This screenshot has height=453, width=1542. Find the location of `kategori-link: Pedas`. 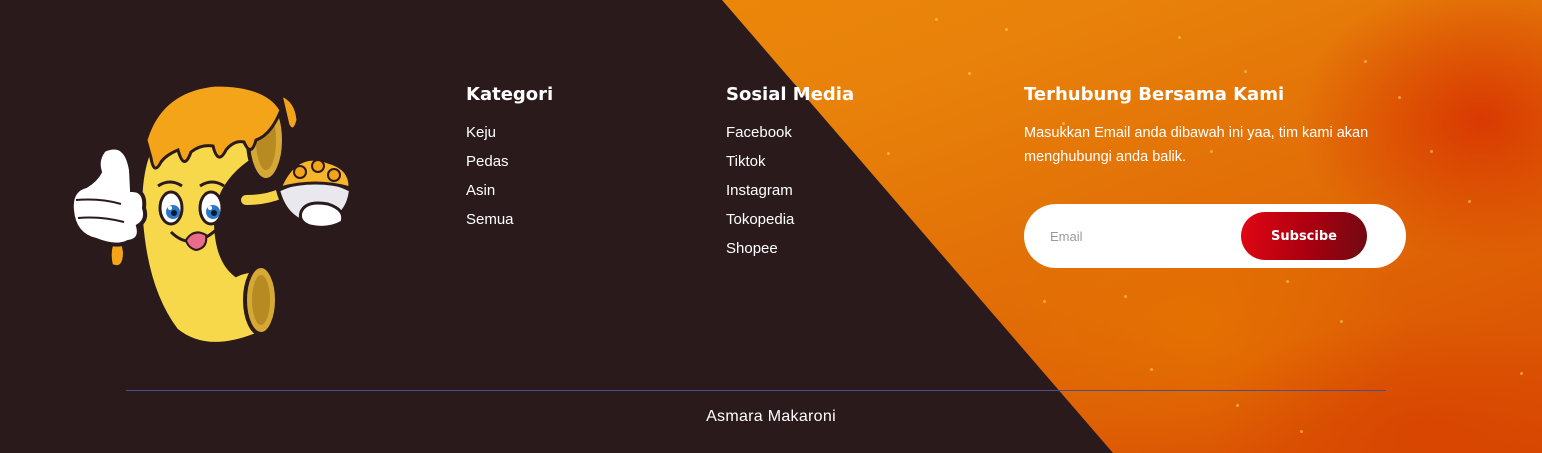

kategori-link: Pedas is located at coordinates (487, 161).